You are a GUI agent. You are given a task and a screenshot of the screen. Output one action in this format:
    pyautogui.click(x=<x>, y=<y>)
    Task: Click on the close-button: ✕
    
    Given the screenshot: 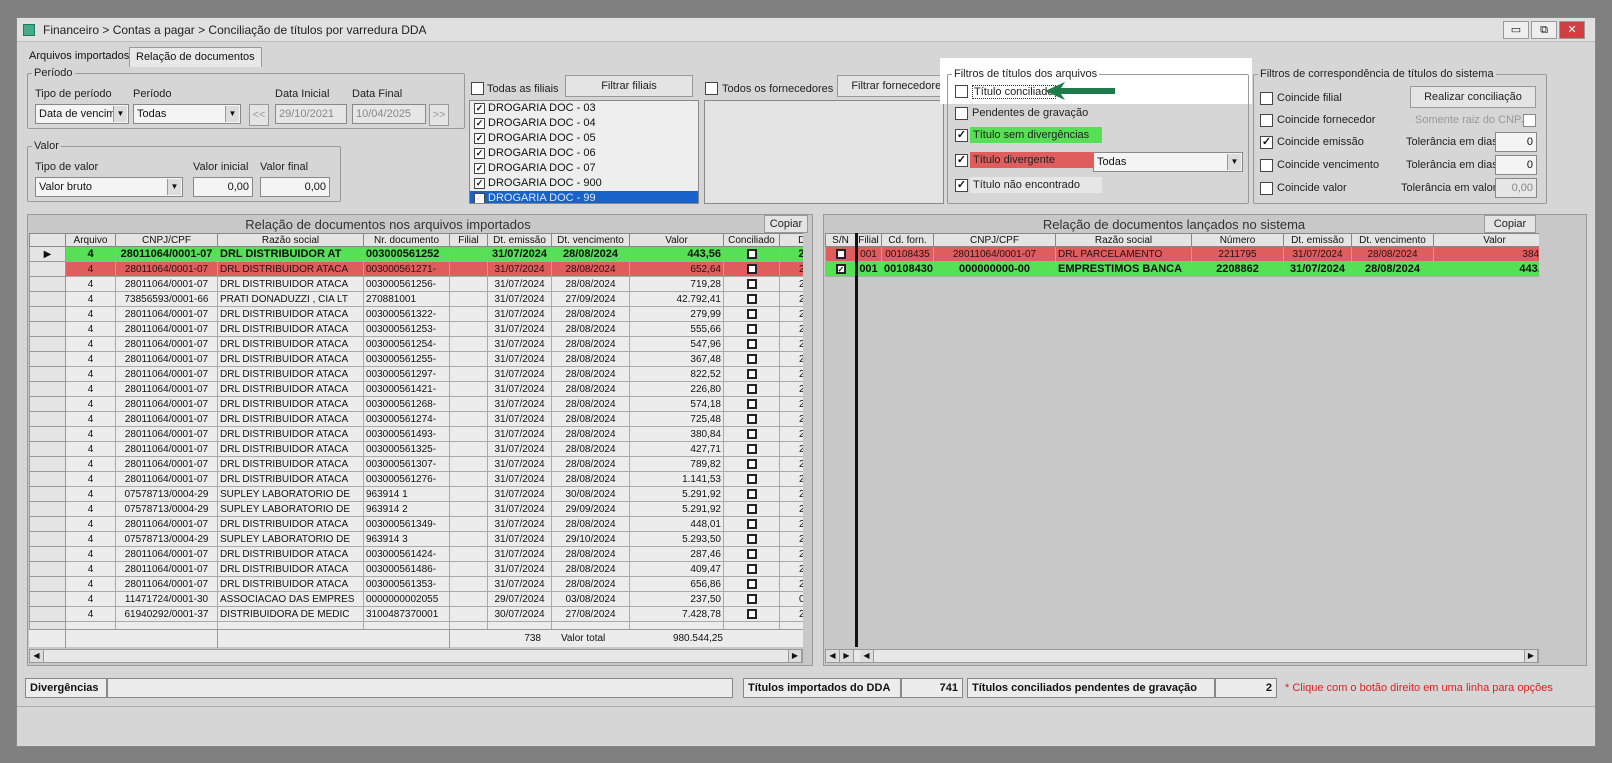 What is the action you would take?
    pyautogui.click(x=1572, y=30)
    